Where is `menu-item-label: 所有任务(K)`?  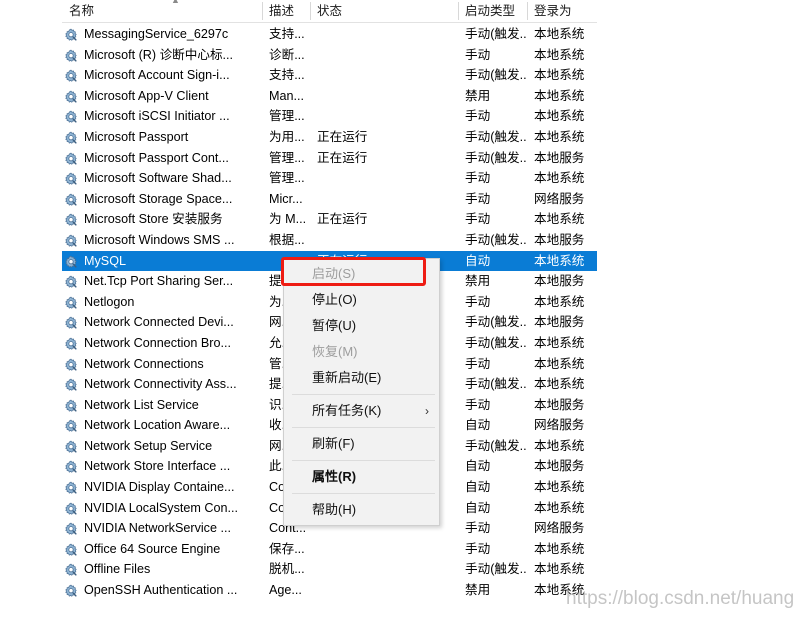
menu-item-label: 所有任务(K) is located at coordinates (347, 410).